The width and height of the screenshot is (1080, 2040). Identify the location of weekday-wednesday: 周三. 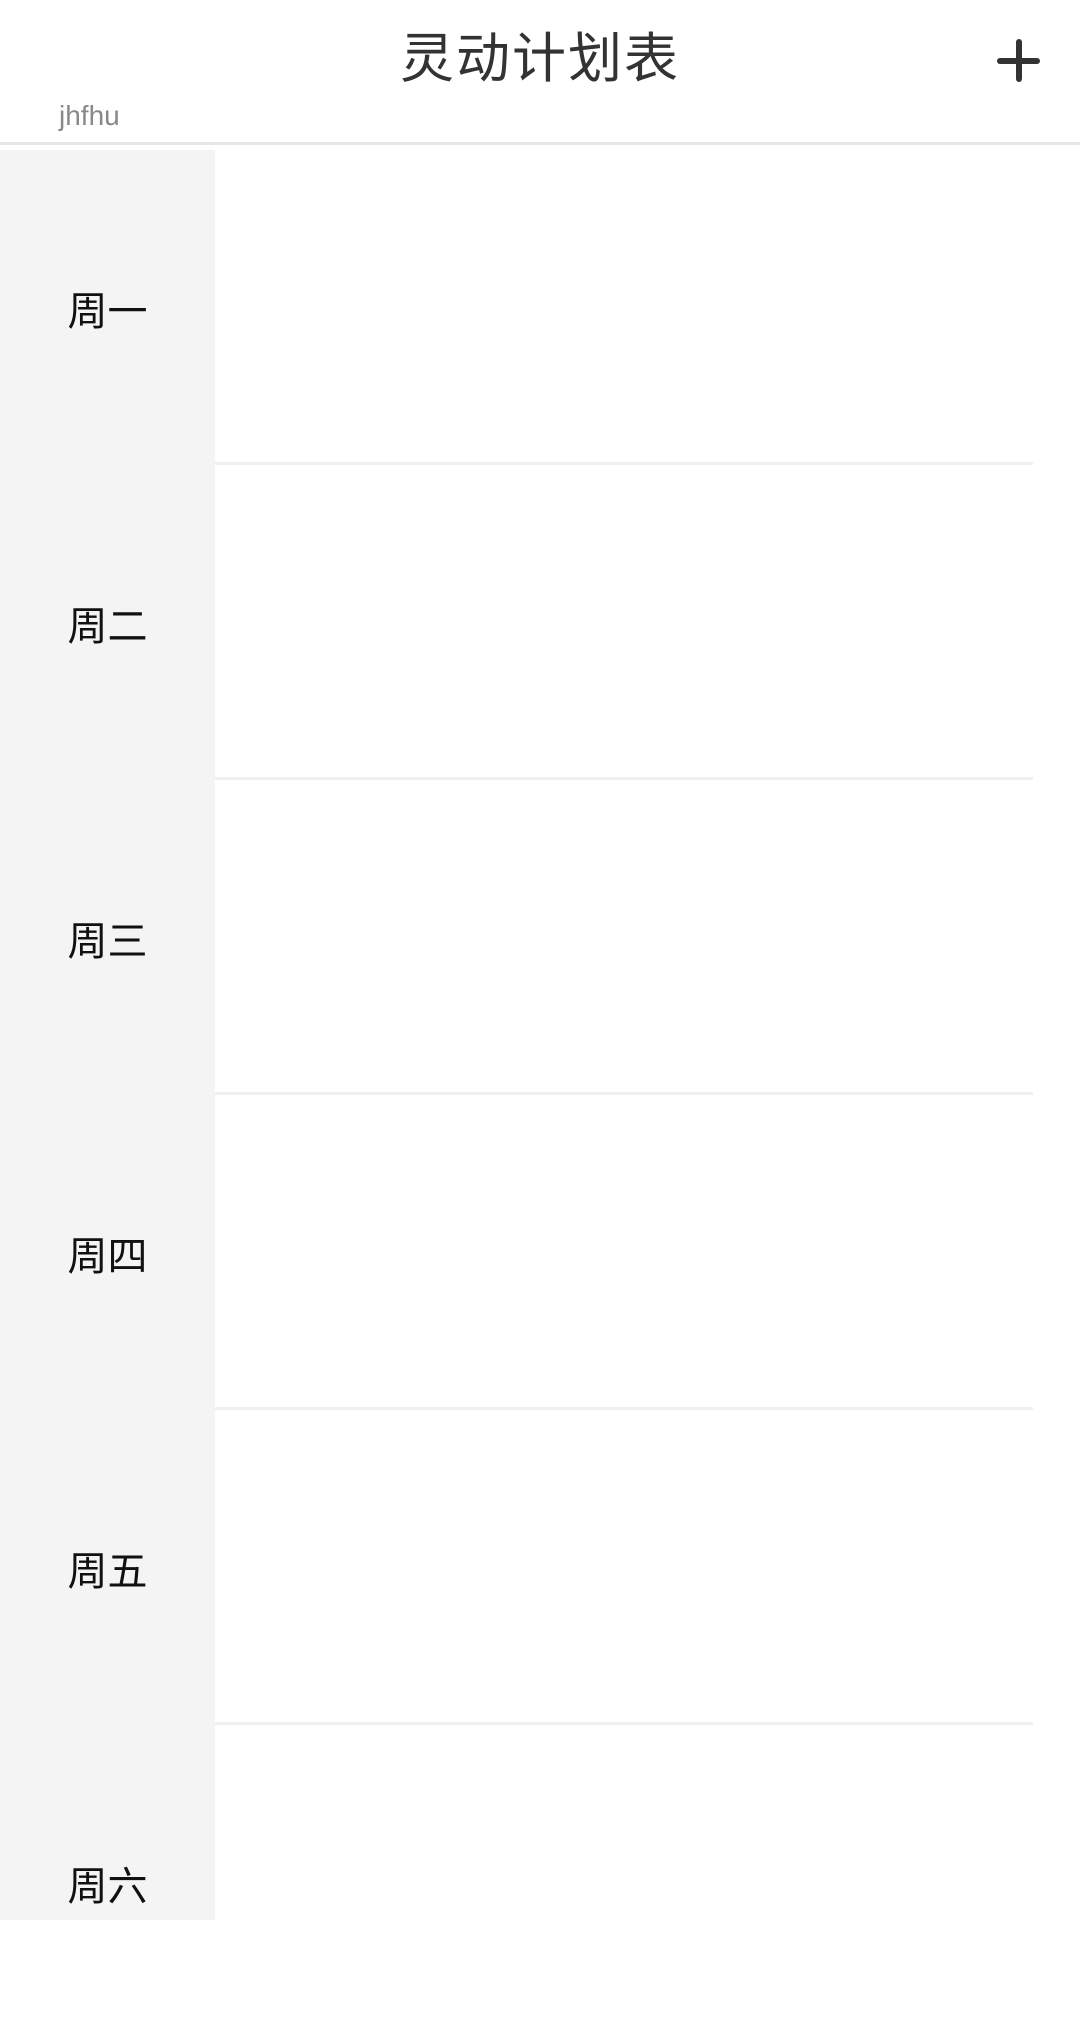
(107, 937).